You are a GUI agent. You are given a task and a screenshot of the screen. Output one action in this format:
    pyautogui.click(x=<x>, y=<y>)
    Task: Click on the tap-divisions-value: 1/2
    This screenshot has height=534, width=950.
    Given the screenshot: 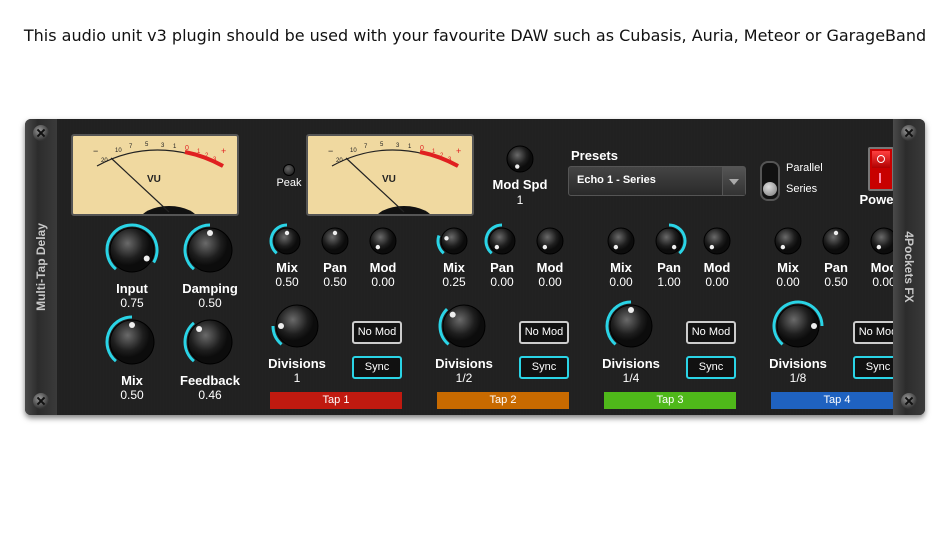 What is the action you would take?
    pyautogui.click(x=464, y=378)
    